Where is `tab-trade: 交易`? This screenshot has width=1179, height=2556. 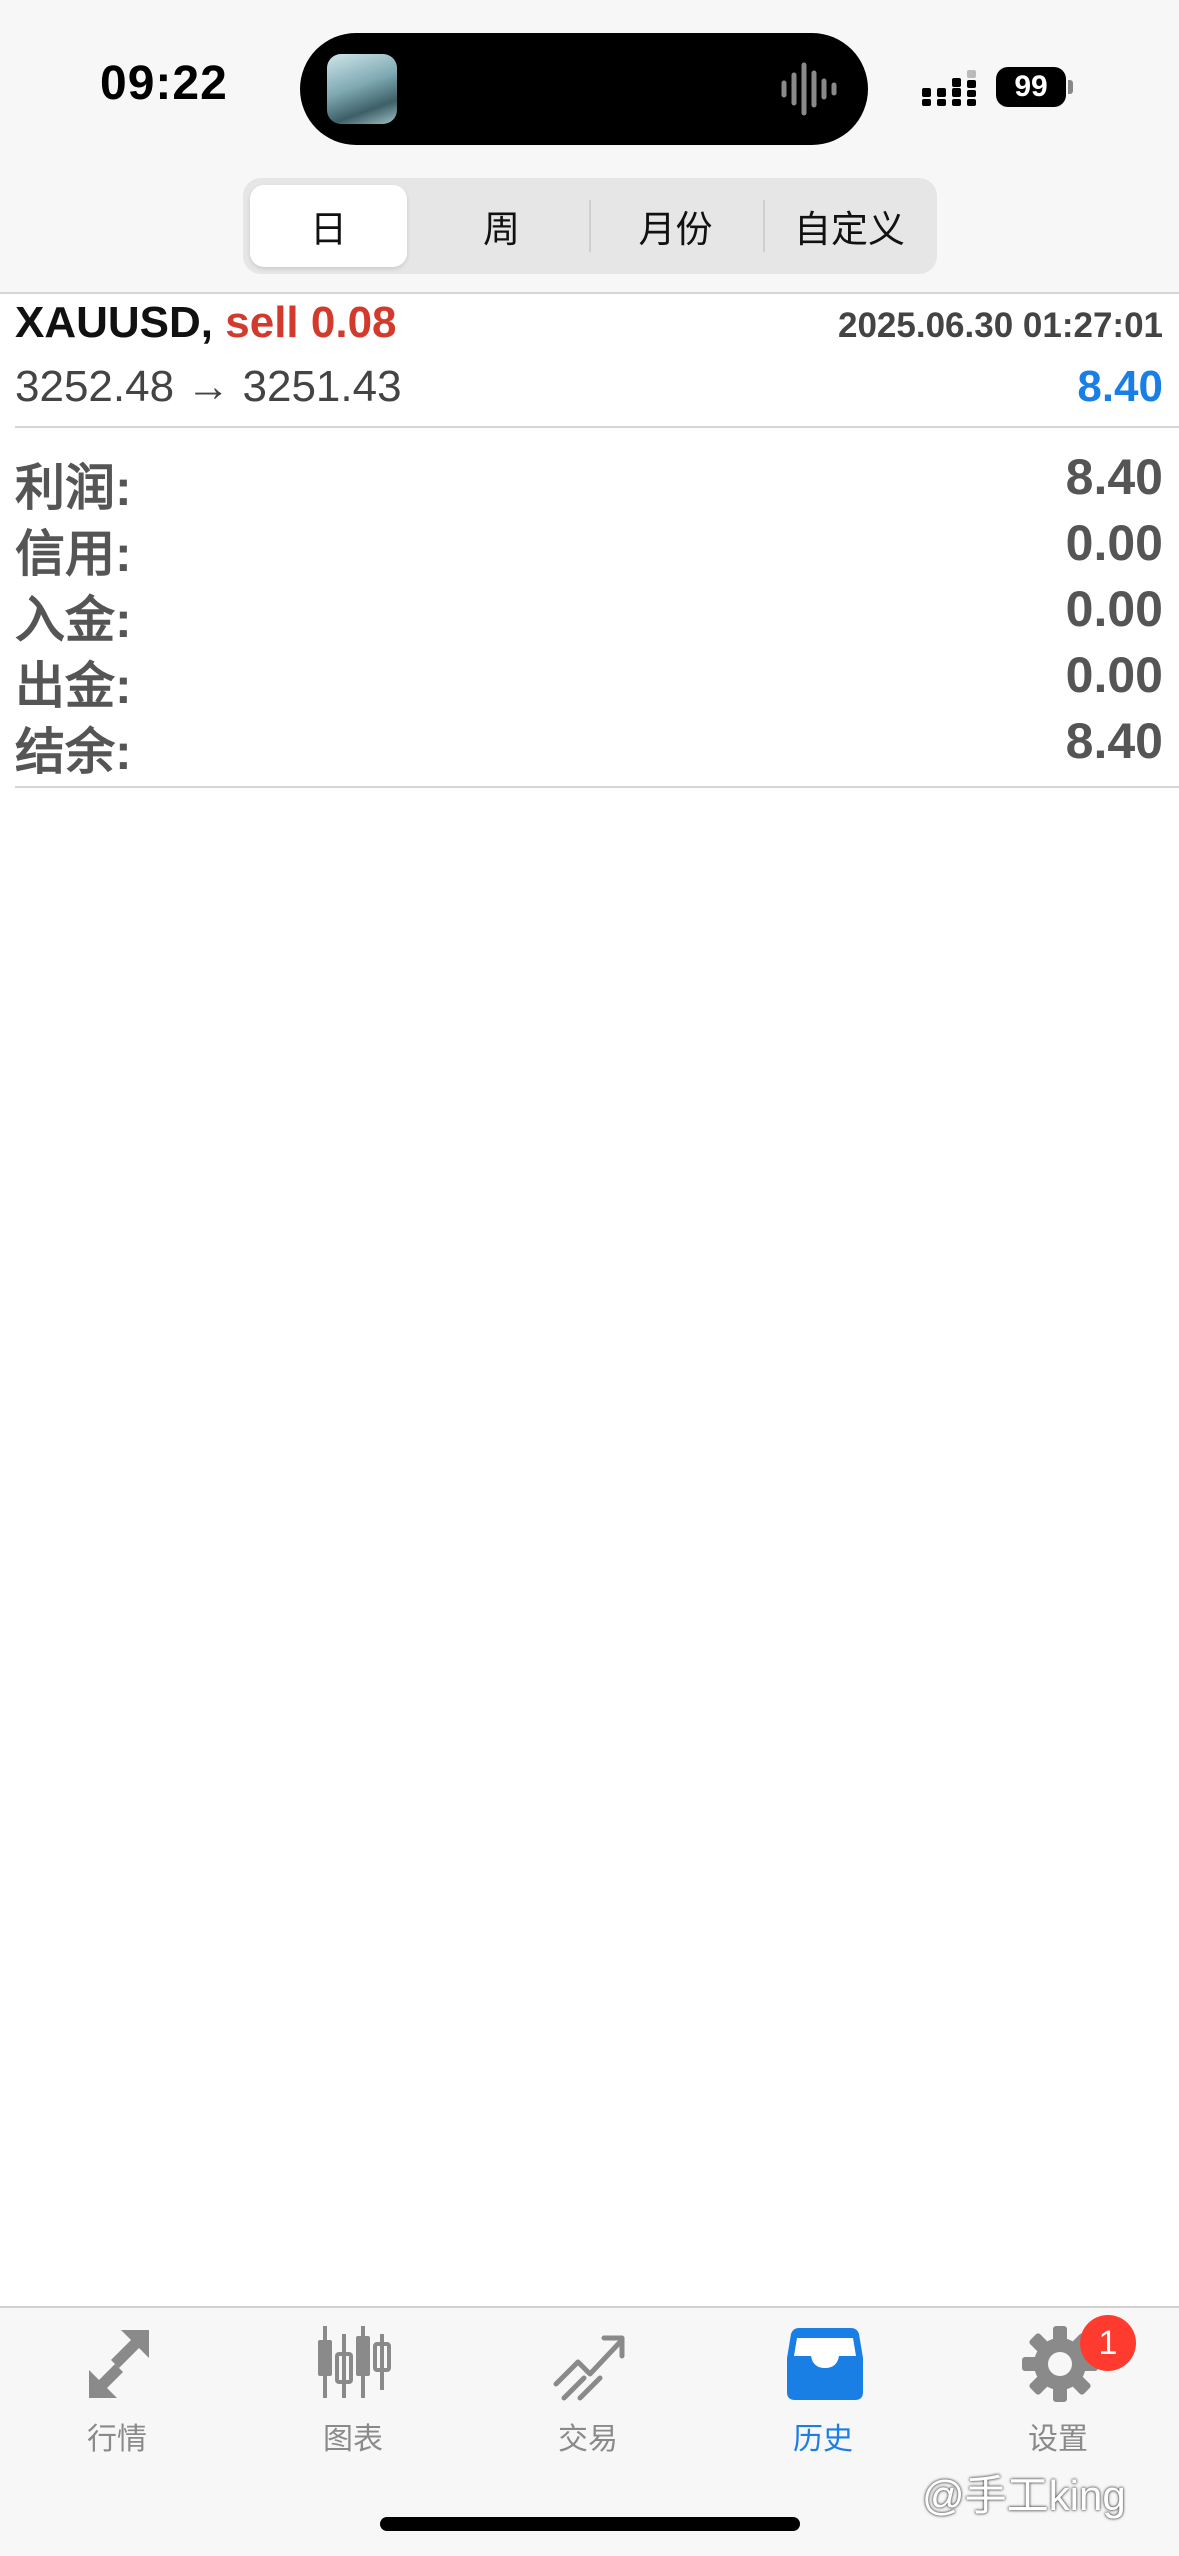
tab-trade: 交易 is located at coordinates (588, 2390).